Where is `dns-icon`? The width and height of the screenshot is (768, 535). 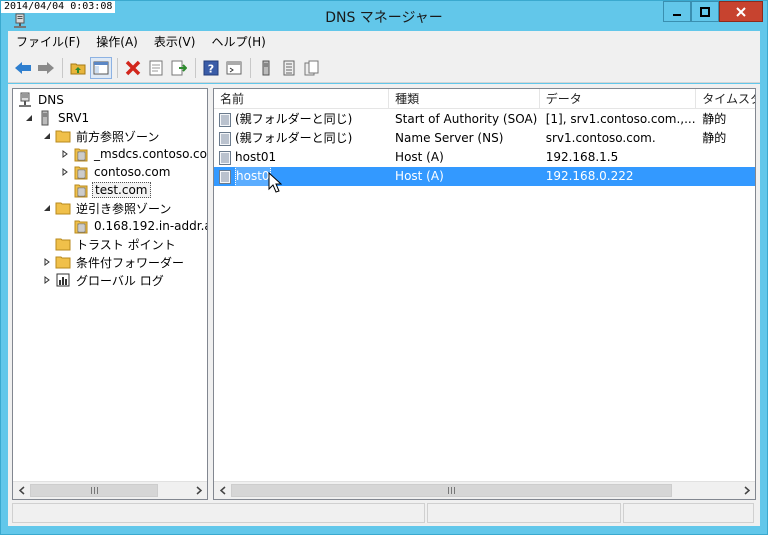
dns-icon is located at coordinates (25, 100).